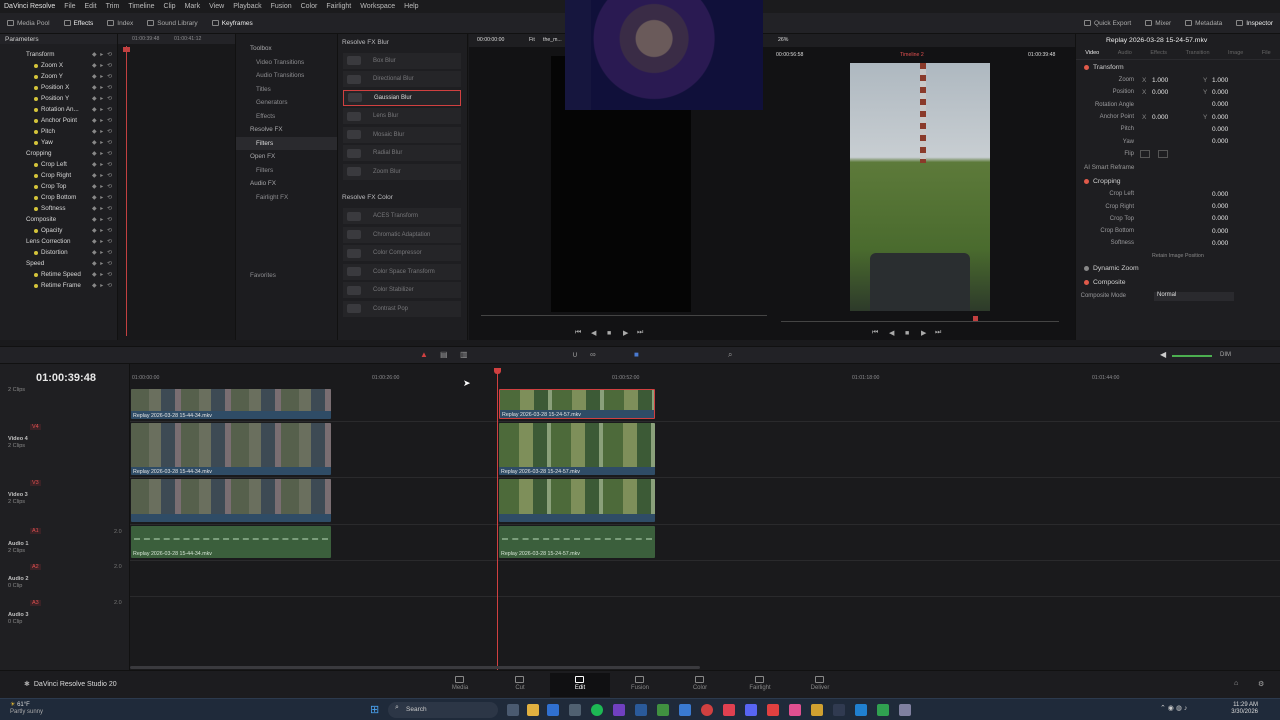 The width and height of the screenshot is (1280, 720). Describe the element at coordinates (58, 142) in the screenshot. I see `keyframe-row: Yaw ◆ ▸ ⟲` at that location.